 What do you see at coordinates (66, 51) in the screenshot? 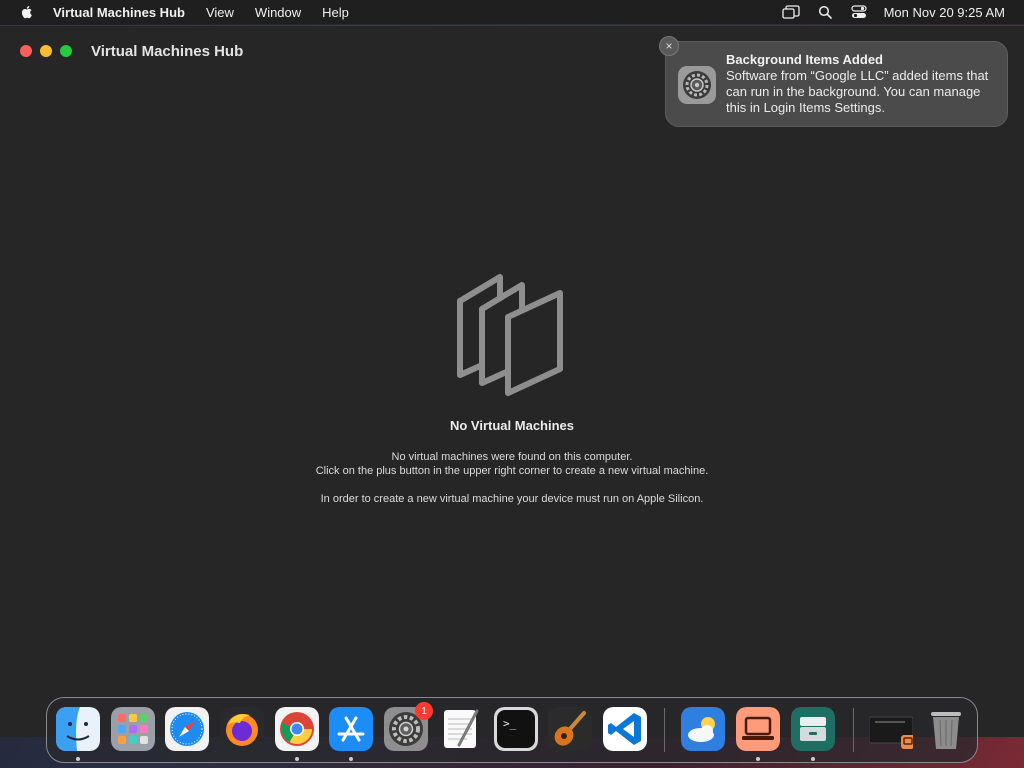
I see `window-zoom-button` at bounding box center [66, 51].